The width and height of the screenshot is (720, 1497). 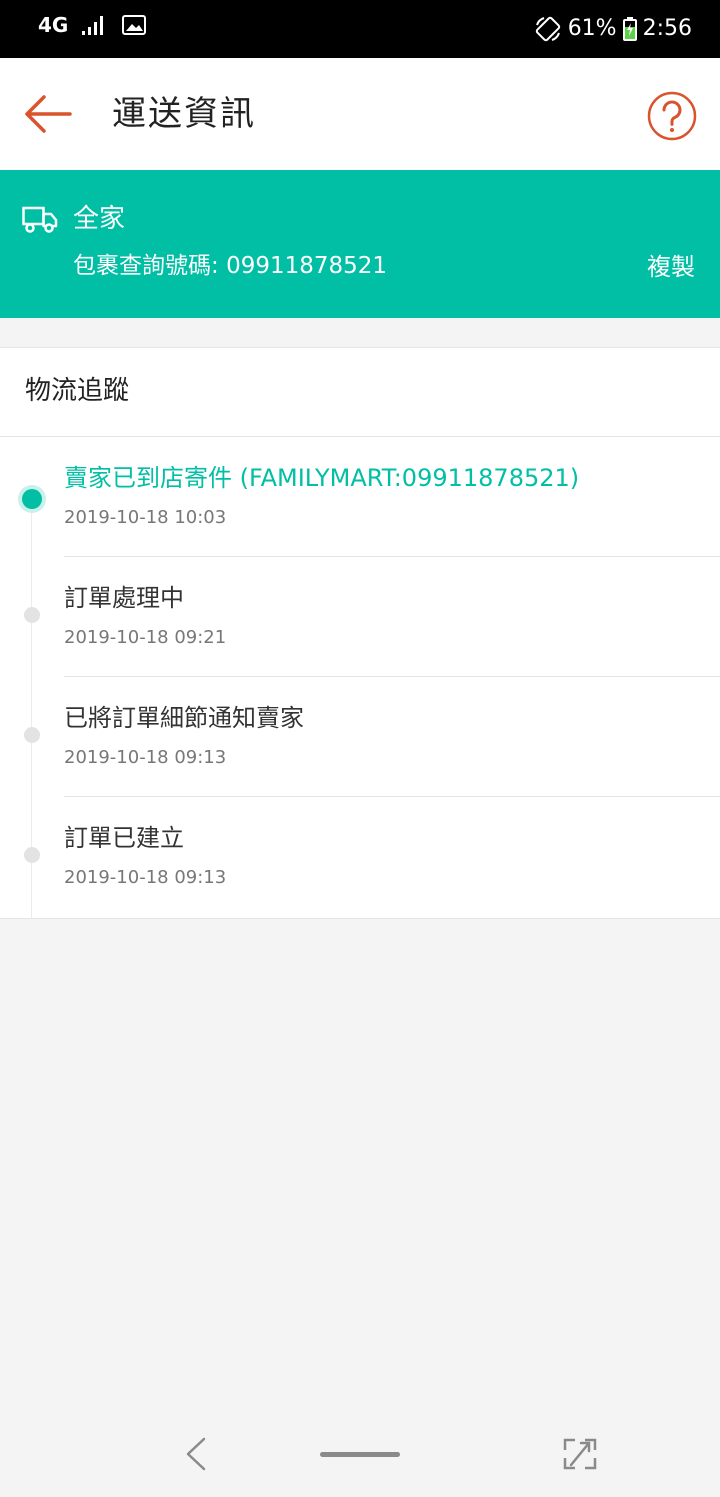 I want to click on tracking-number-row: 包裹查詢號碼: 09911878521, so click(x=230, y=266).